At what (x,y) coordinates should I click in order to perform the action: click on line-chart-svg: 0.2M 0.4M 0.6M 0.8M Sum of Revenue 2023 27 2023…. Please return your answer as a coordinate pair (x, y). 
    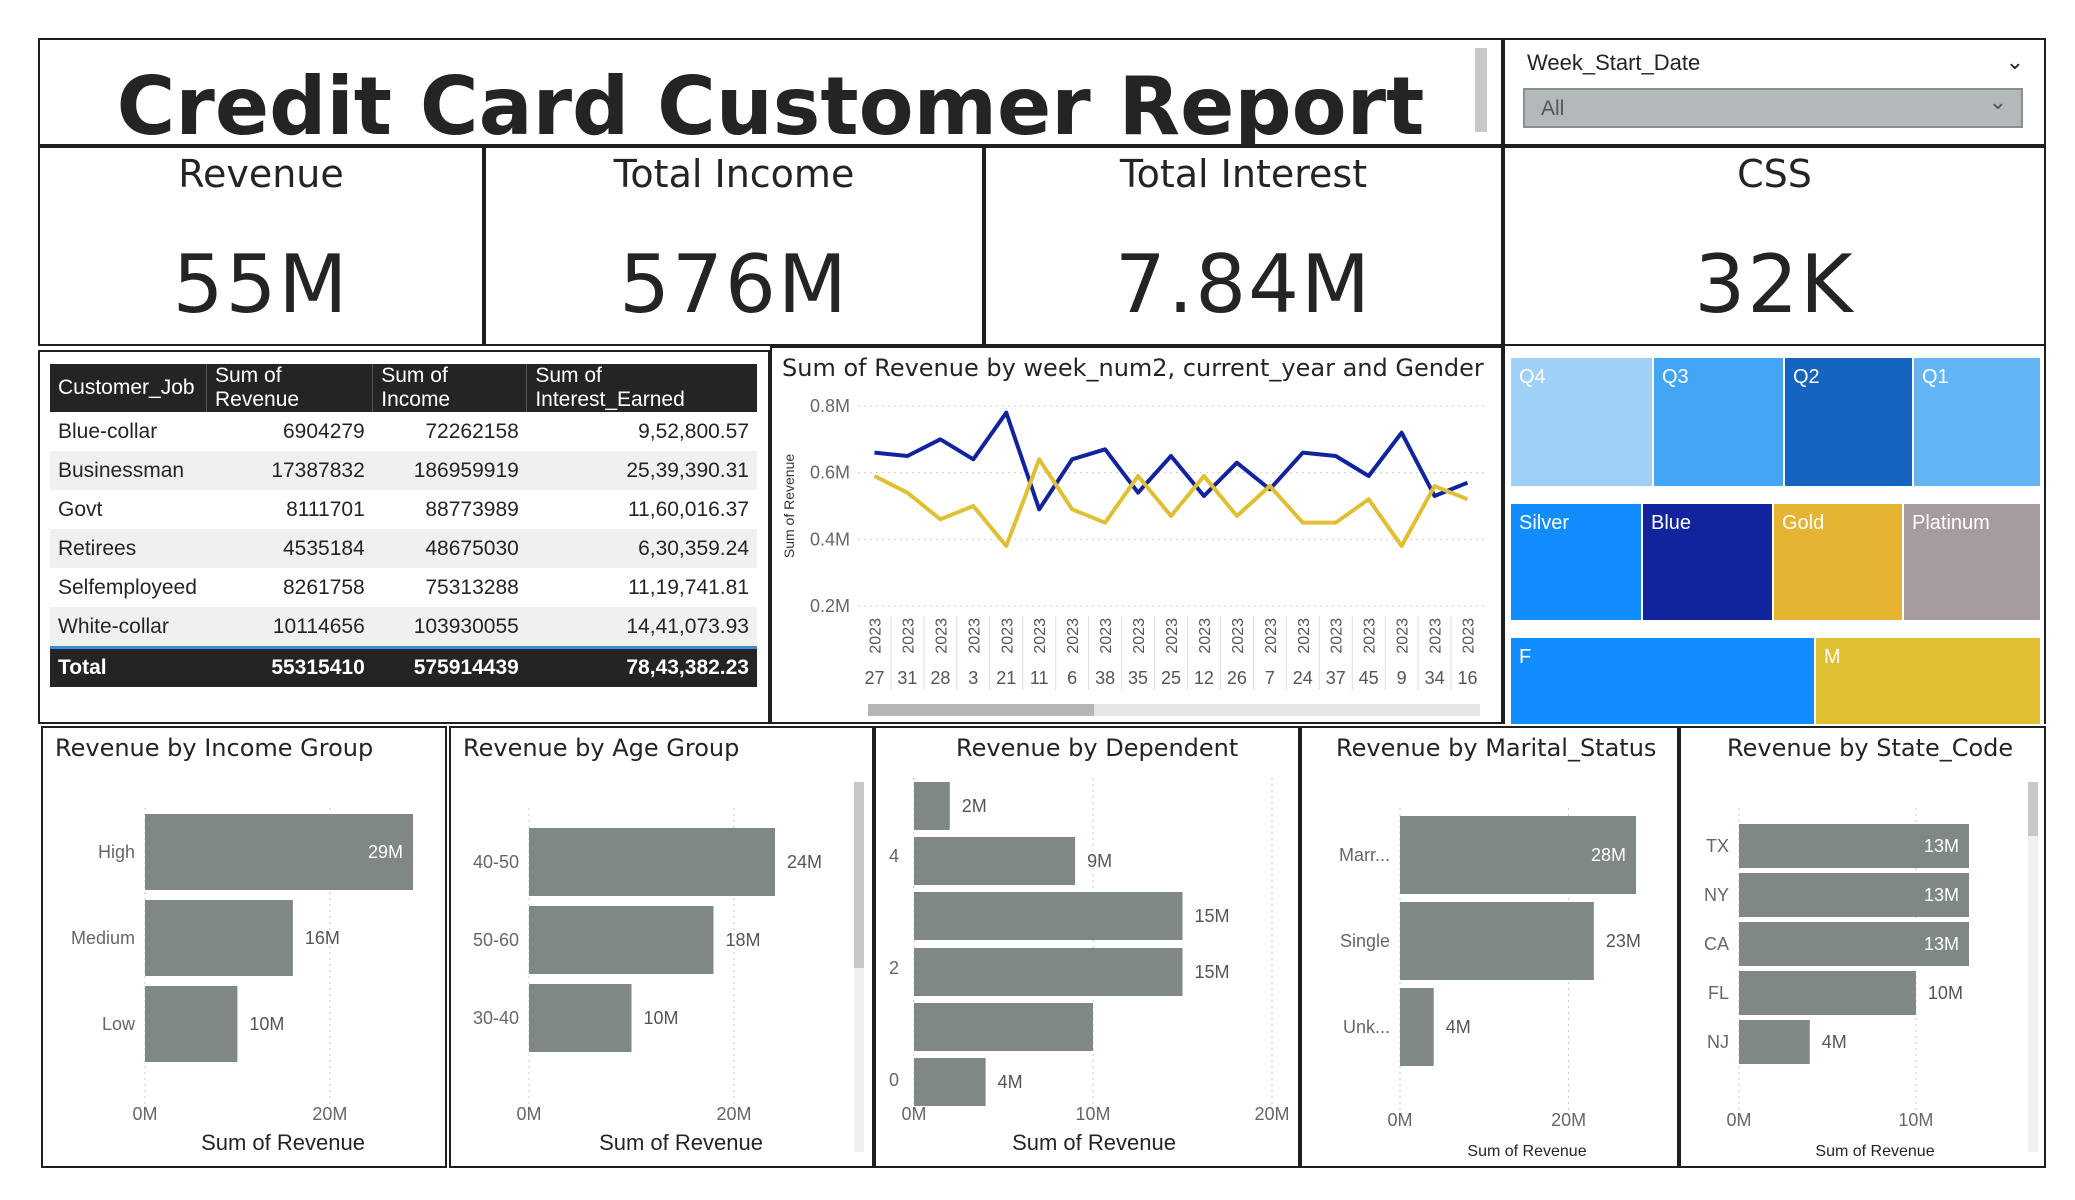
    Looking at the image, I should click on (1132, 543).